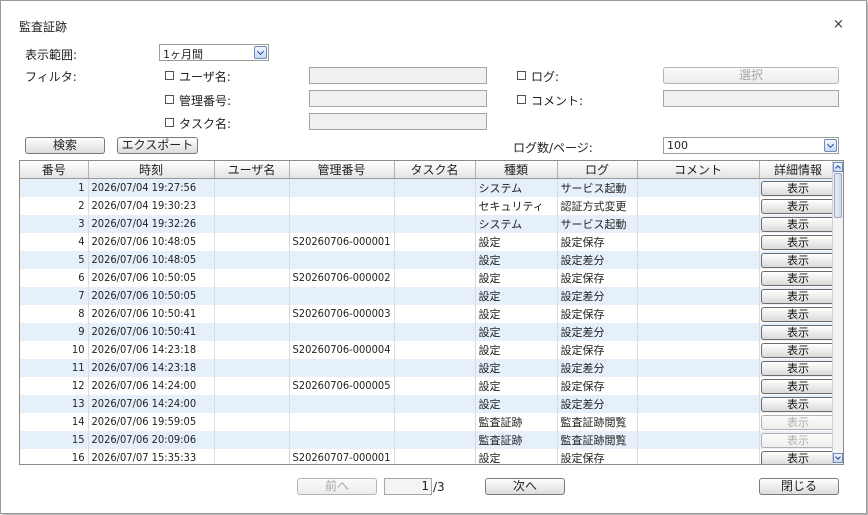 Image resolution: width=868 pixels, height=515 pixels. What do you see at coordinates (342, 170) in the screenshot?
I see `column-header: 管理番号` at bounding box center [342, 170].